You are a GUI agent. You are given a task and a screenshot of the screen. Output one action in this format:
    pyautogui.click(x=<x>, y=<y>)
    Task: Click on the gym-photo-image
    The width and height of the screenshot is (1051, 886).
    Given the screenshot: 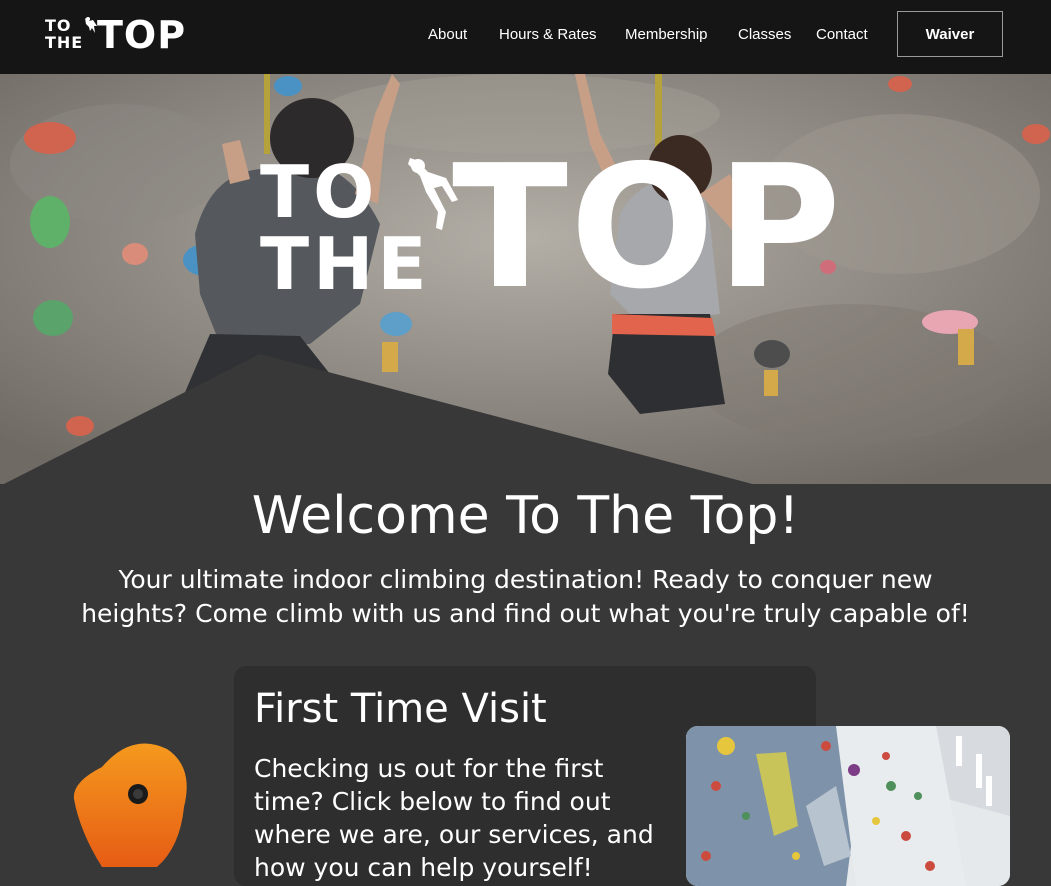 What is the action you would take?
    pyautogui.click(x=848, y=806)
    